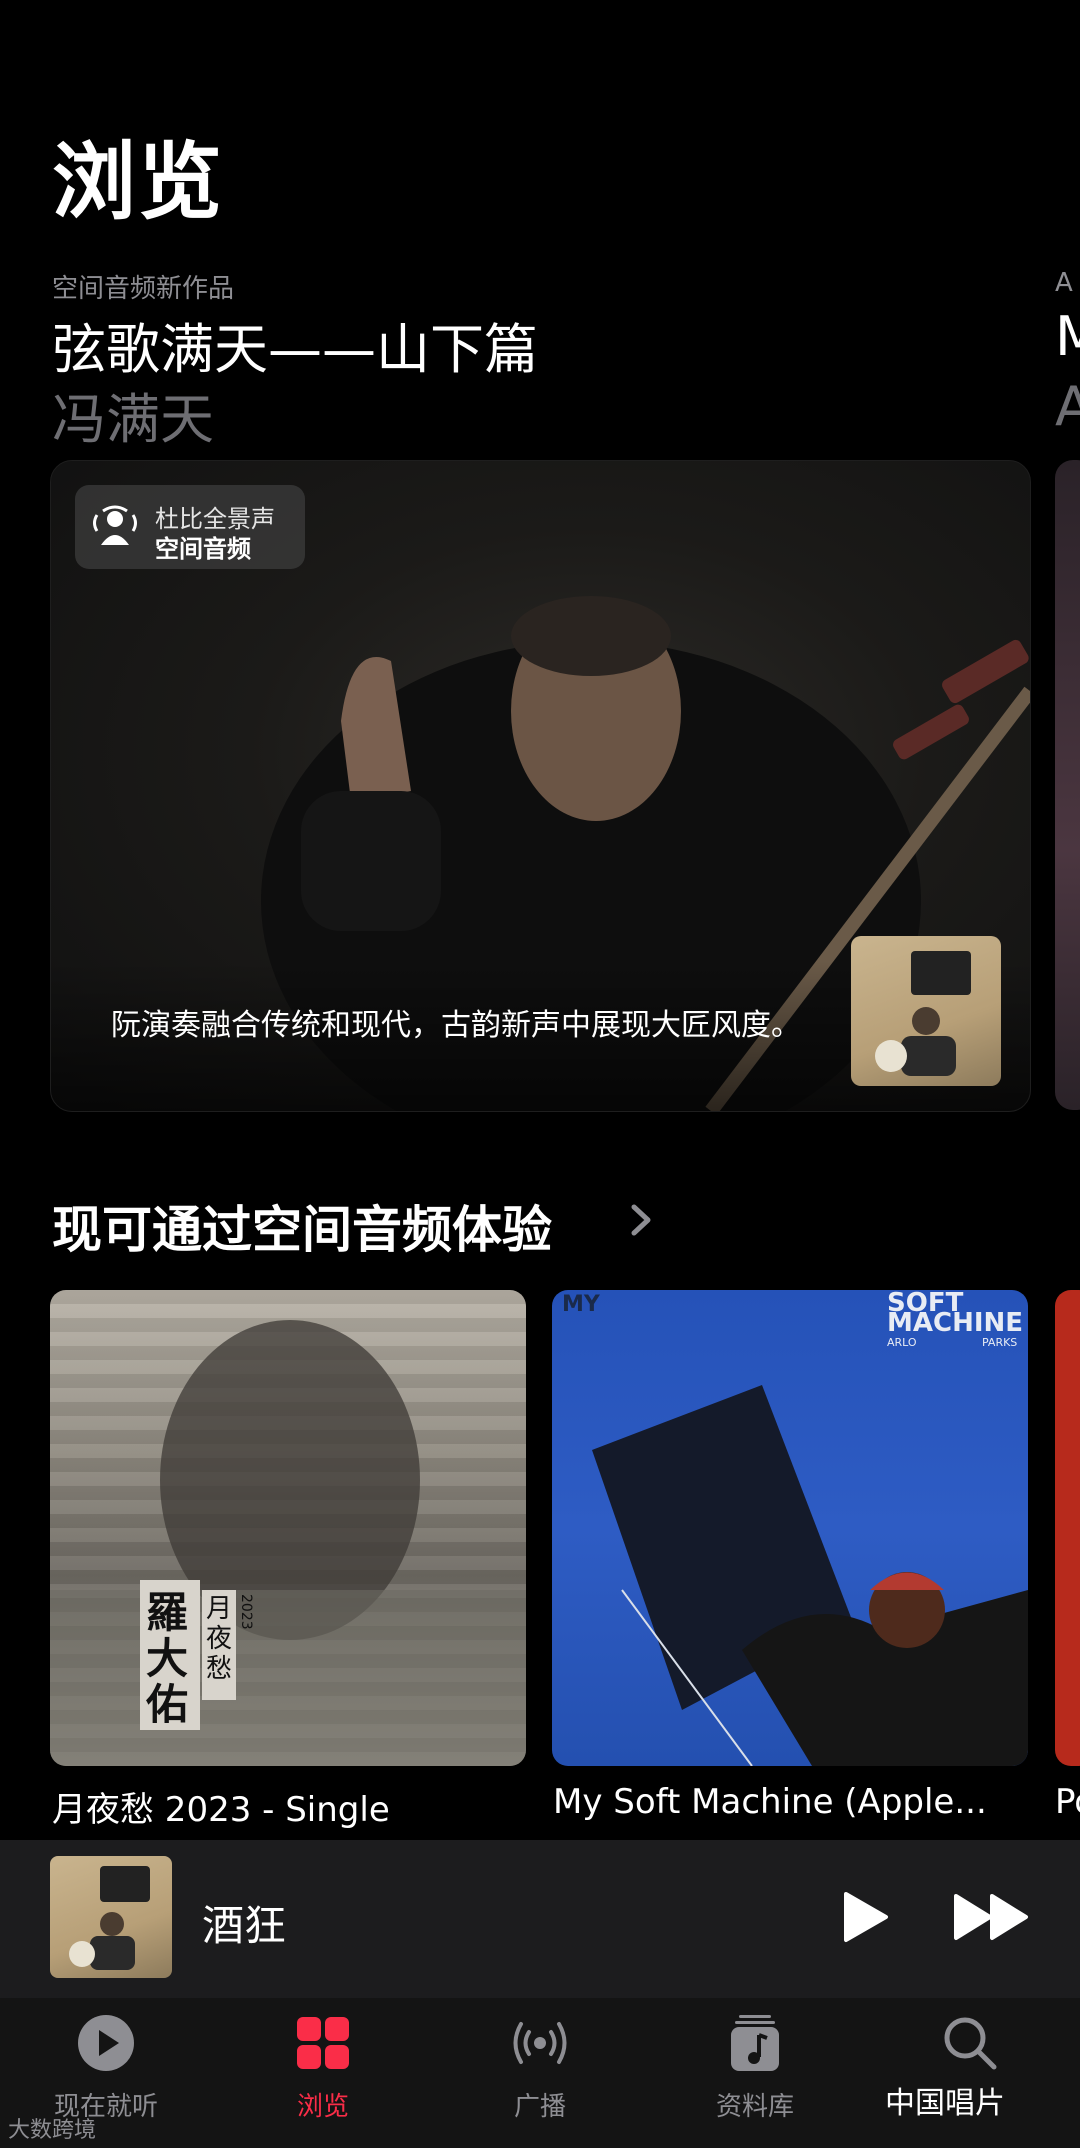  I want to click on dolby-atmos-icon, so click(115, 525).